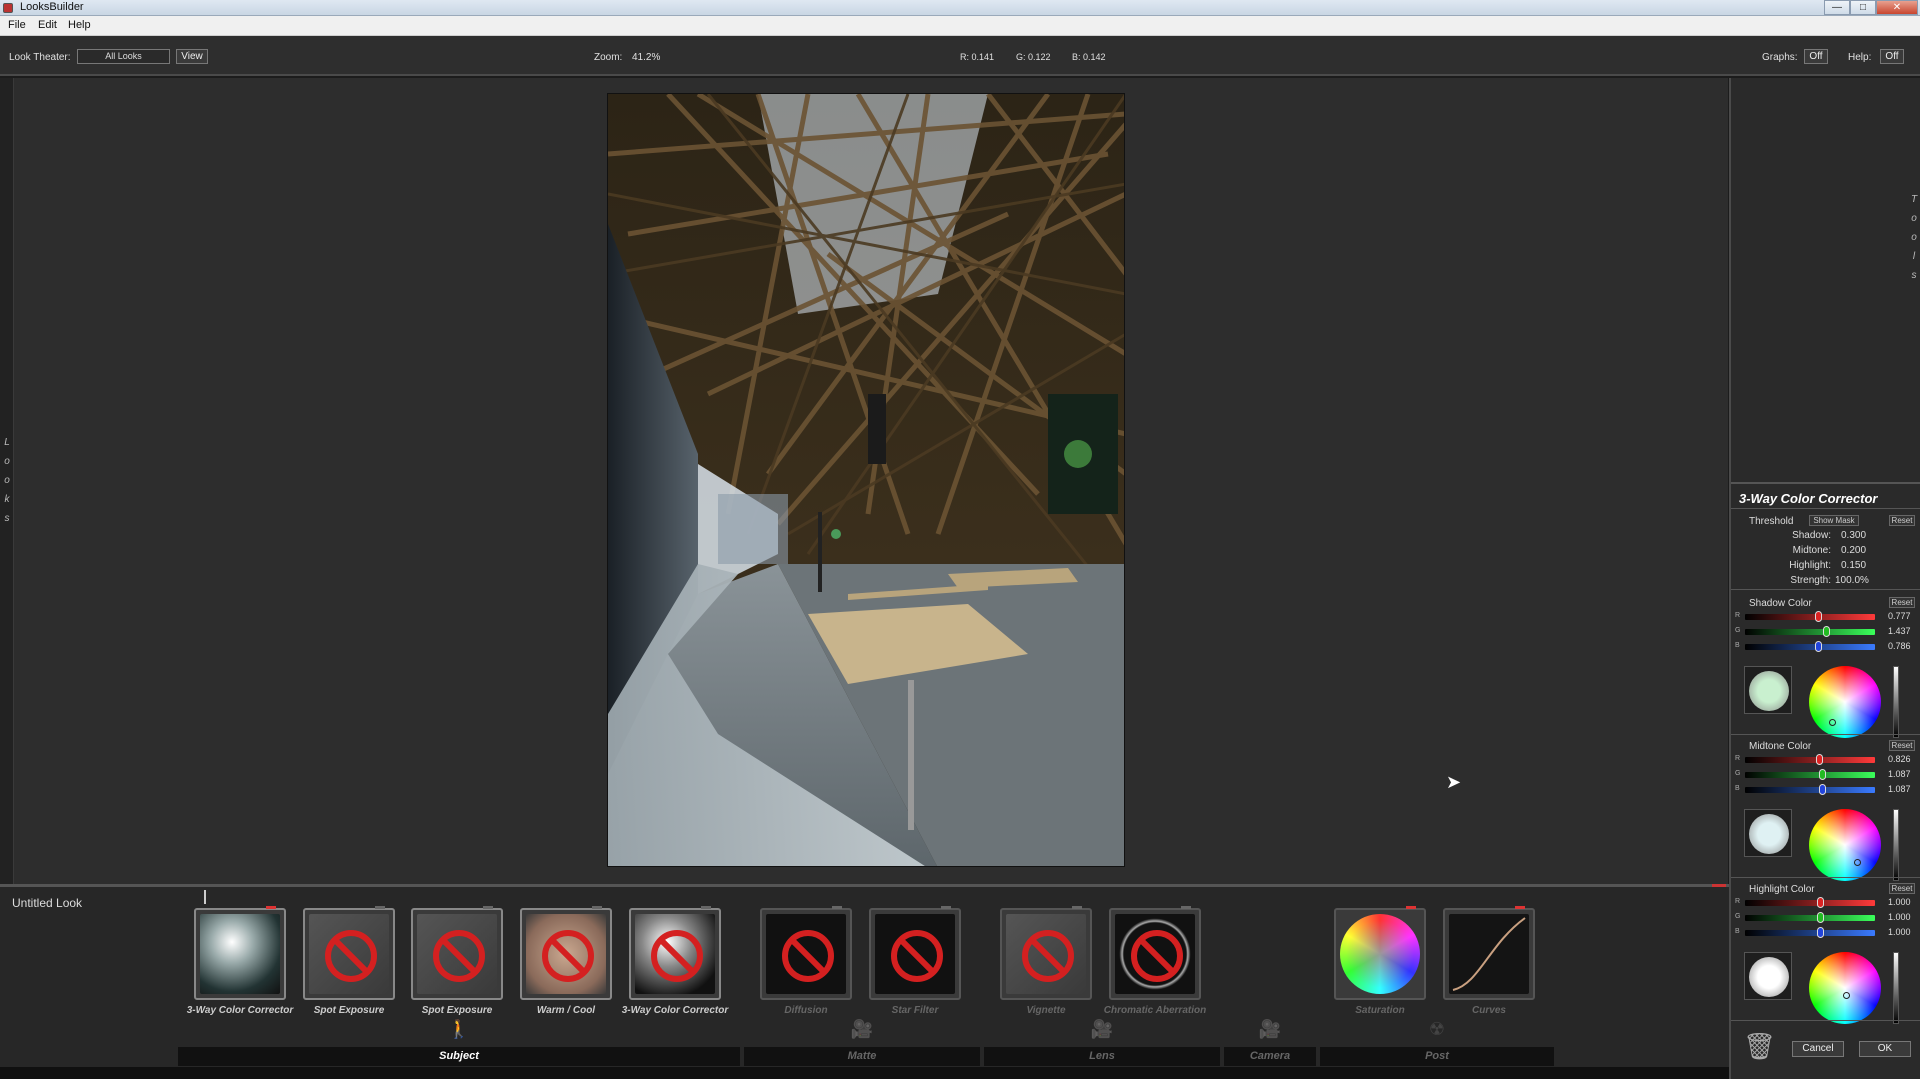 The width and height of the screenshot is (1920, 1079). Describe the element at coordinates (1826, 631) in the screenshot. I see `shadow-g-slider-handle` at that location.